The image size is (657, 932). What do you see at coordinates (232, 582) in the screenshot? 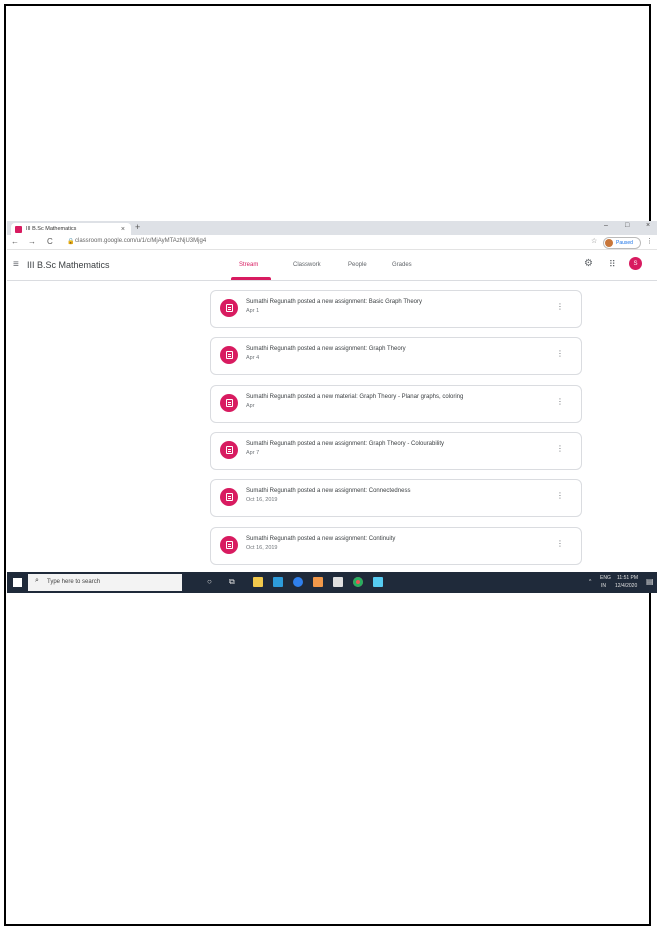
I see `task-view-icon: ⧉` at bounding box center [232, 582].